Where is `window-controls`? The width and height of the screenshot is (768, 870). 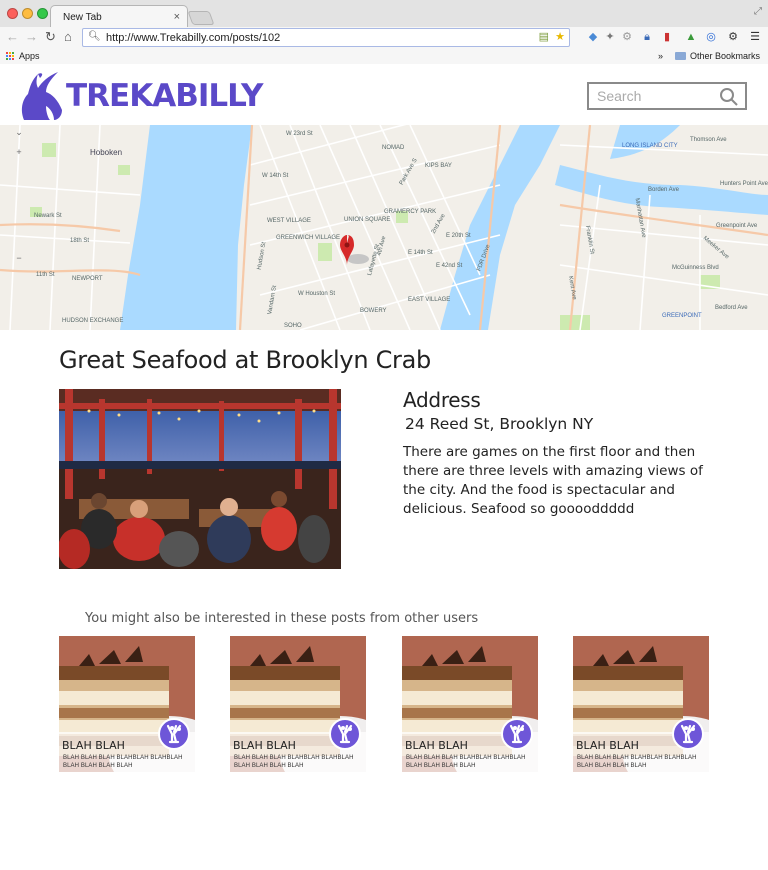
window-controls is located at coordinates (27, 13).